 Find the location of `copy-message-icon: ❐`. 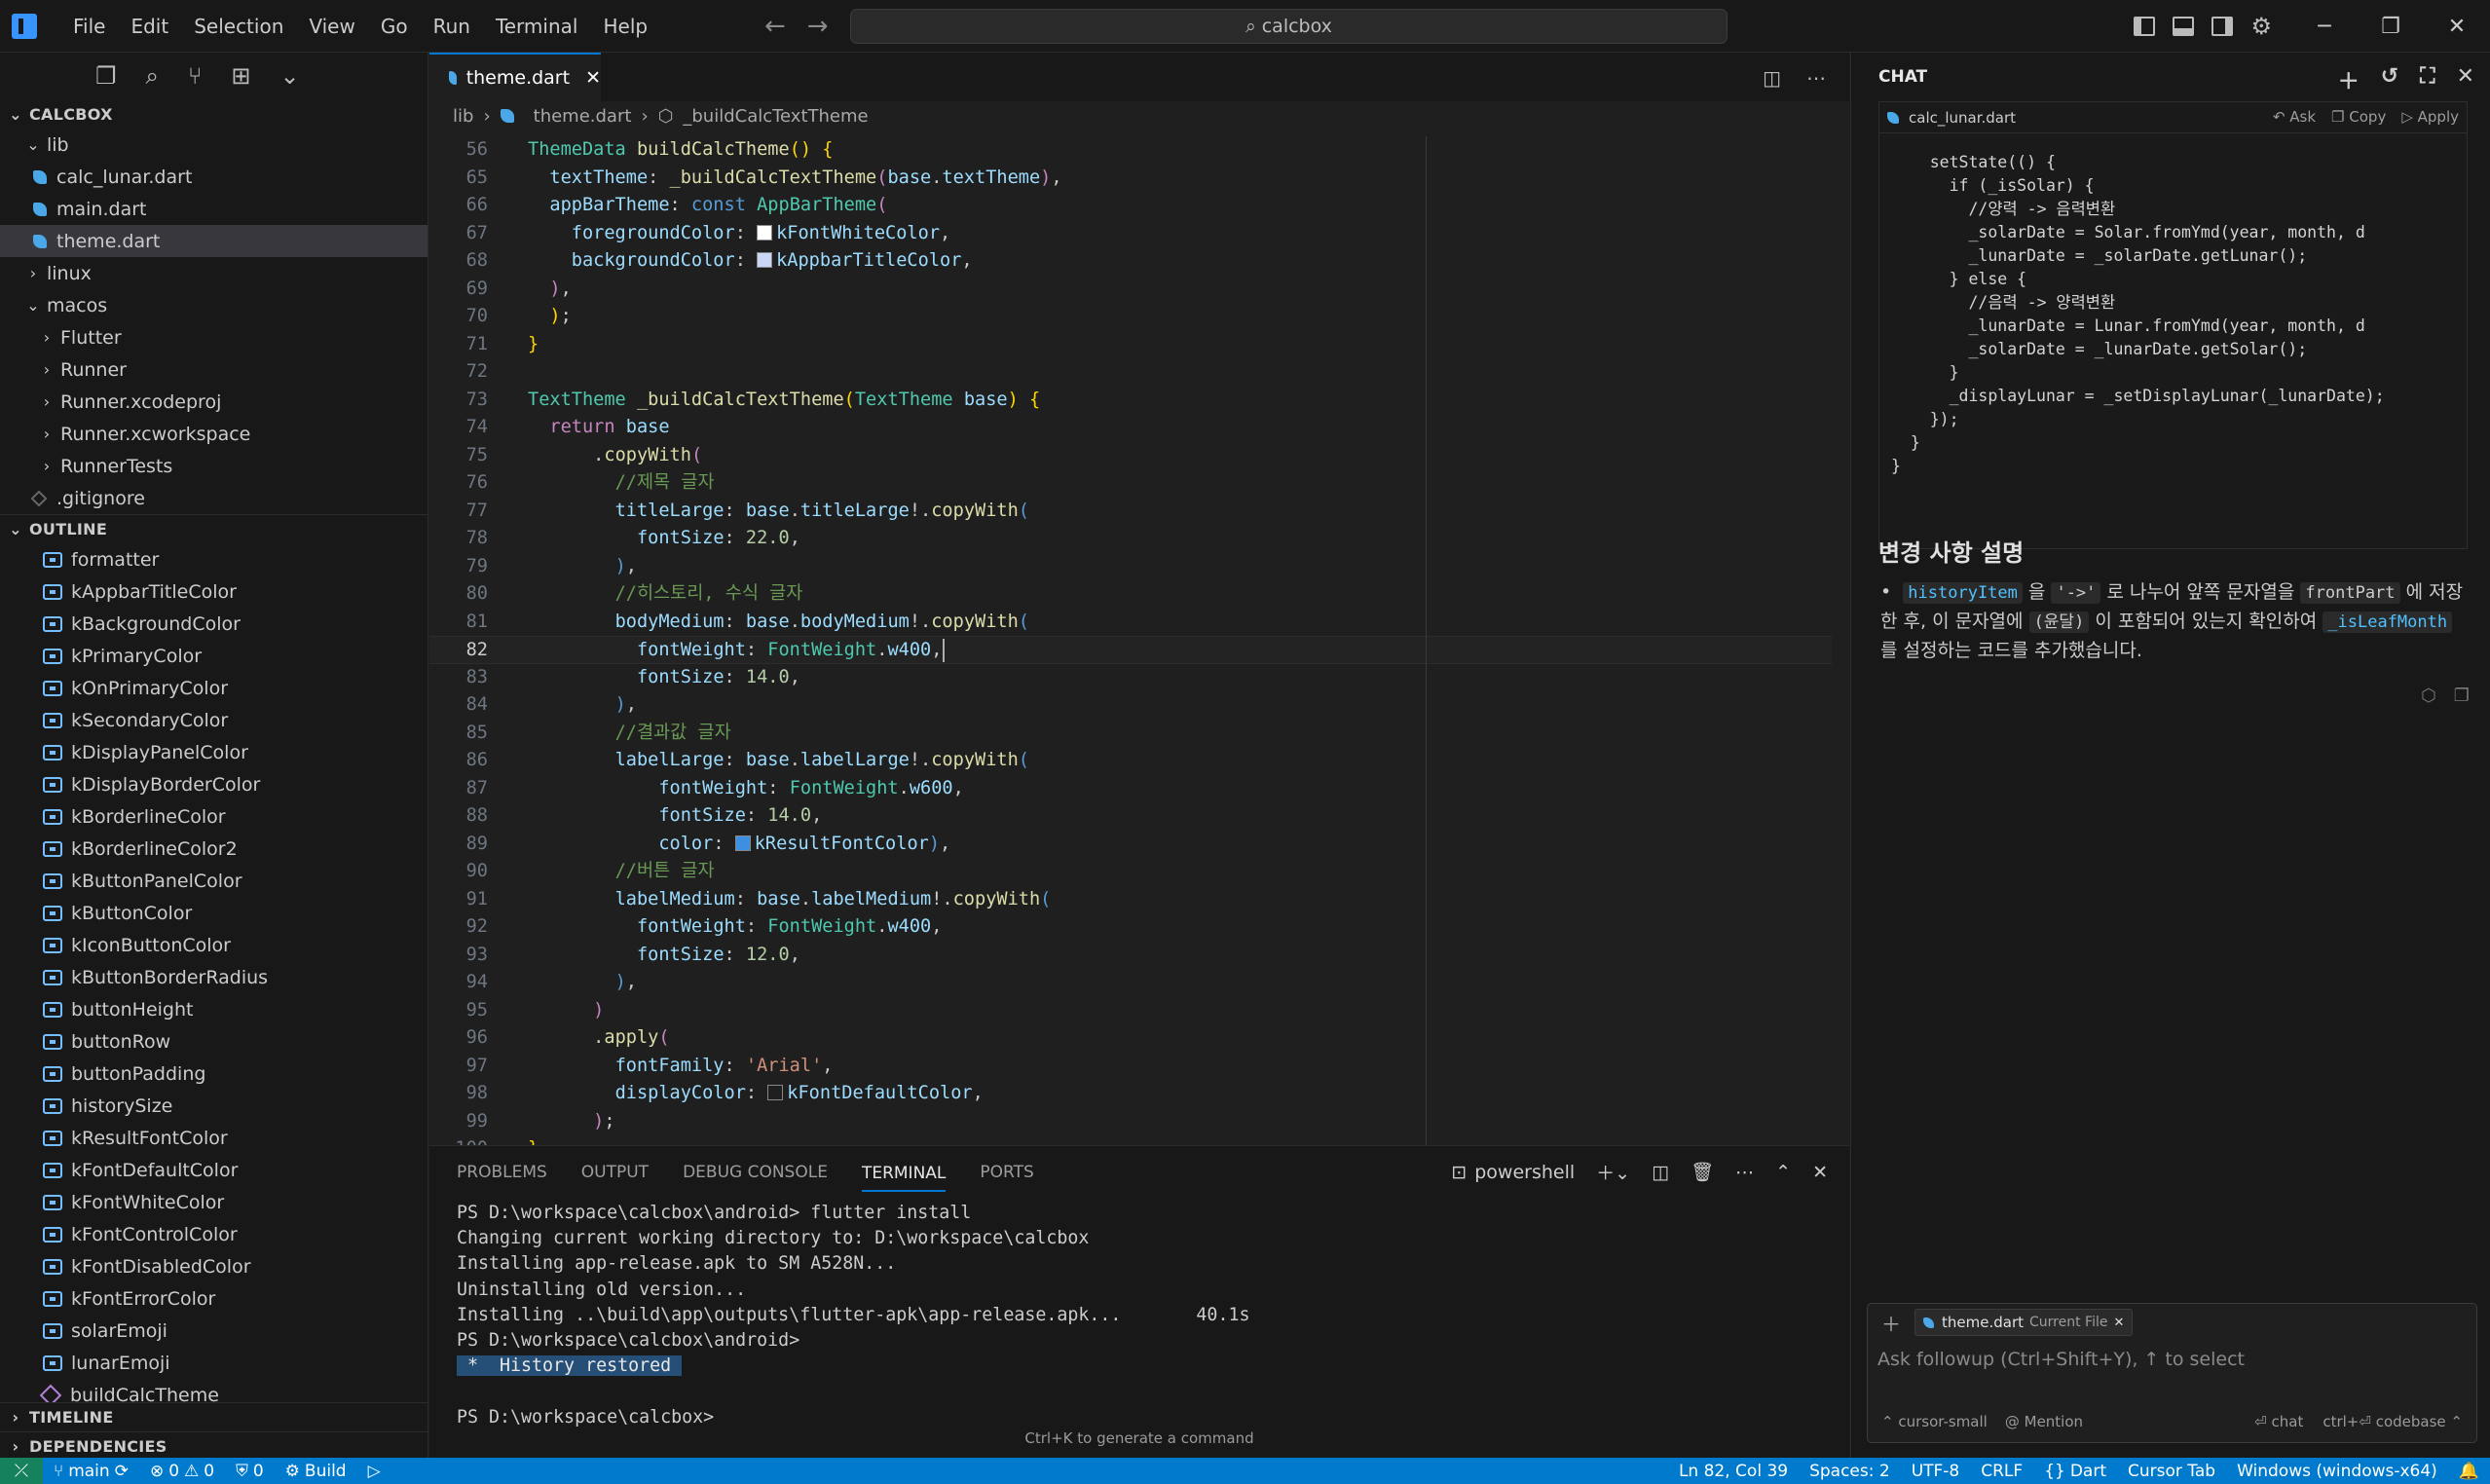

copy-message-icon: ❐ is located at coordinates (2462, 696).